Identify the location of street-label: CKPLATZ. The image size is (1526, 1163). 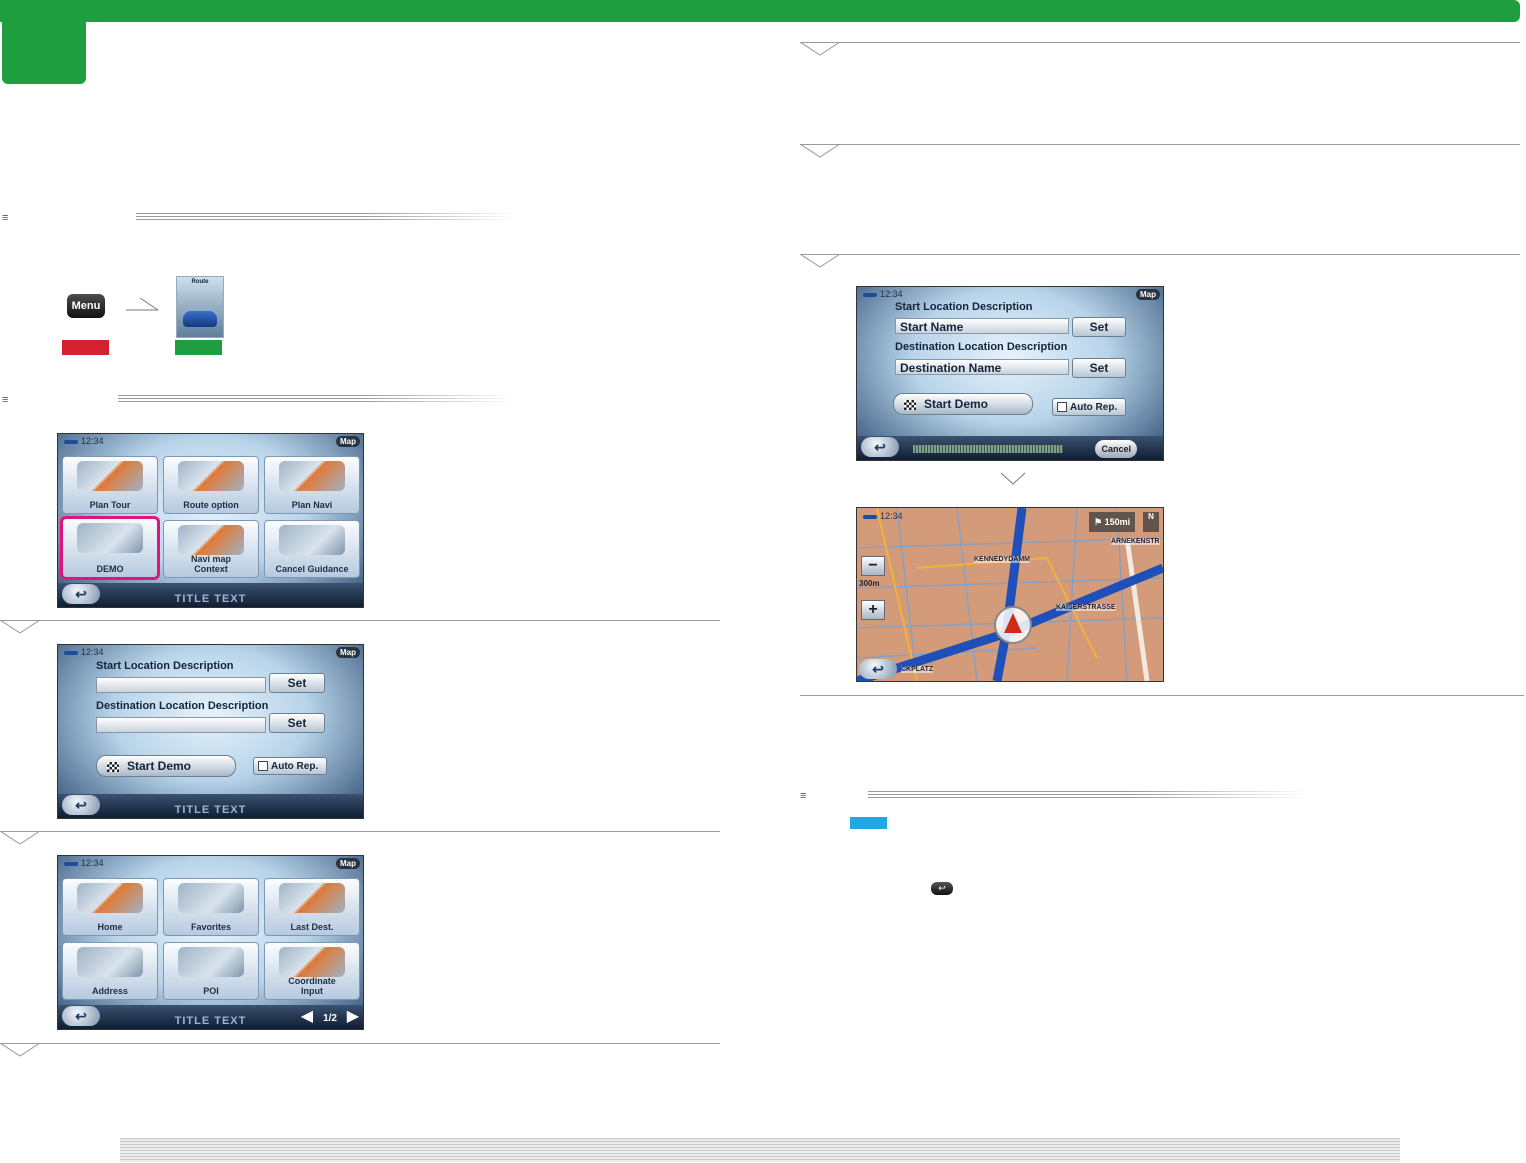
(917, 669).